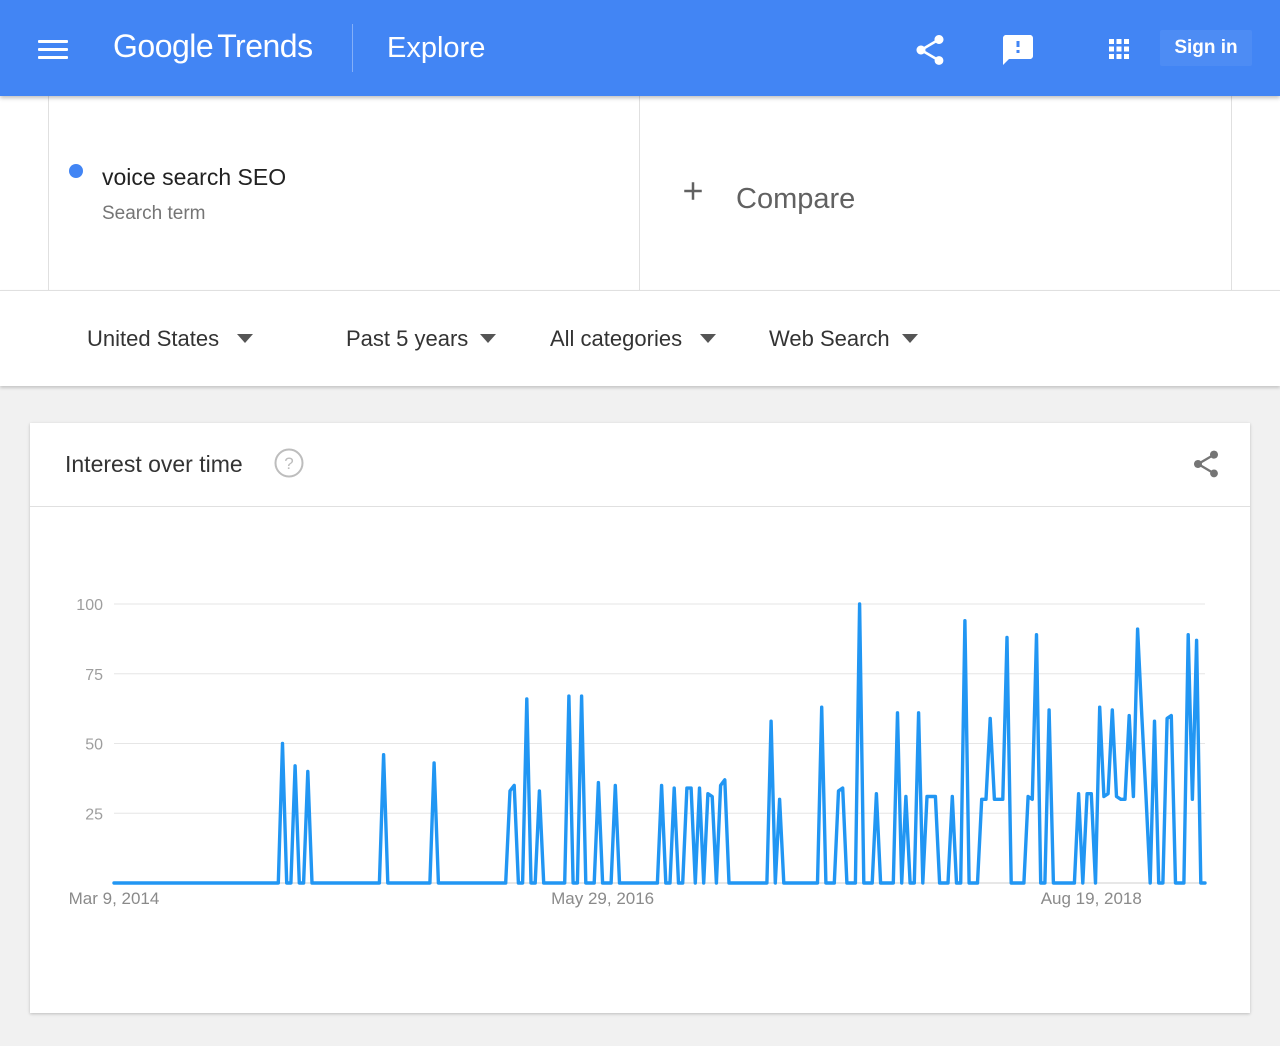  What do you see at coordinates (153, 338) in the screenshot?
I see `region-value: United States` at bounding box center [153, 338].